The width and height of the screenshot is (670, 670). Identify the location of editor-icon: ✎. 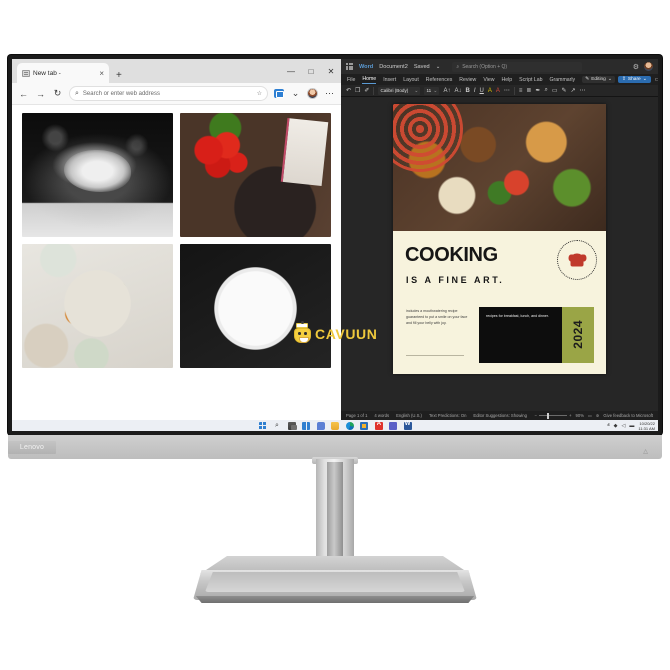
(564, 90).